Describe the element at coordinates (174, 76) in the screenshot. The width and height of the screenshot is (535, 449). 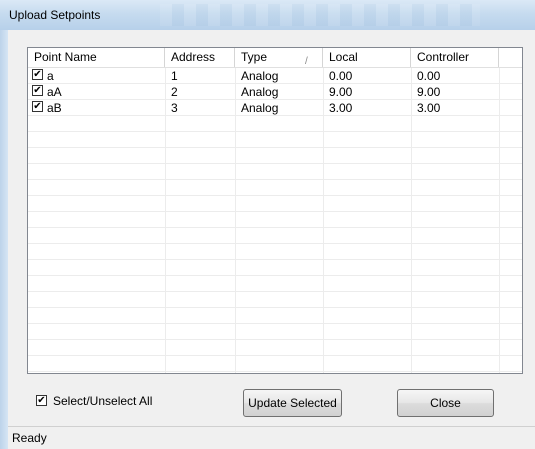
I see `cell-address: 1` at that location.